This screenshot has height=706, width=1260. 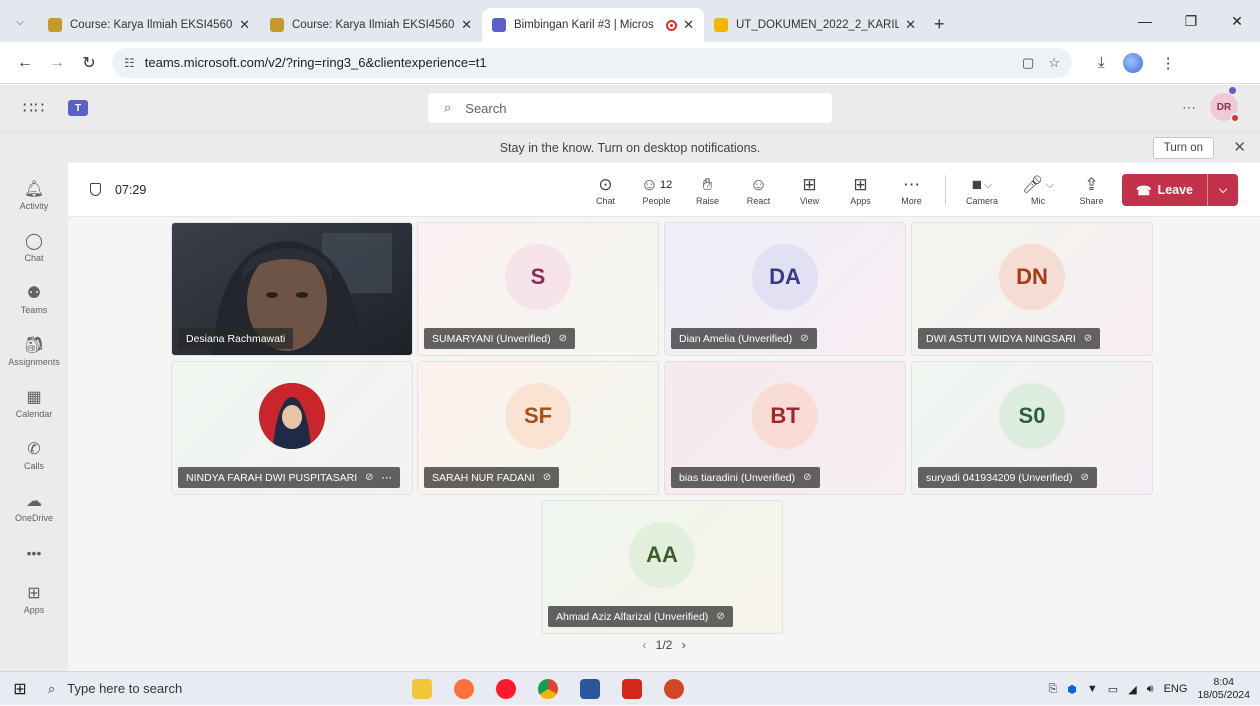 What do you see at coordinates (1038, 190) in the screenshot?
I see `mic-button: 🎤︎ ⌵ Mic` at bounding box center [1038, 190].